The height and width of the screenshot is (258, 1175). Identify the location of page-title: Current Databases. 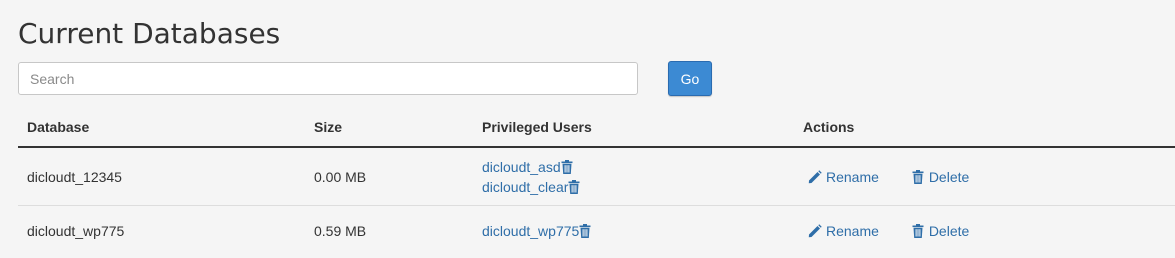
(149, 33).